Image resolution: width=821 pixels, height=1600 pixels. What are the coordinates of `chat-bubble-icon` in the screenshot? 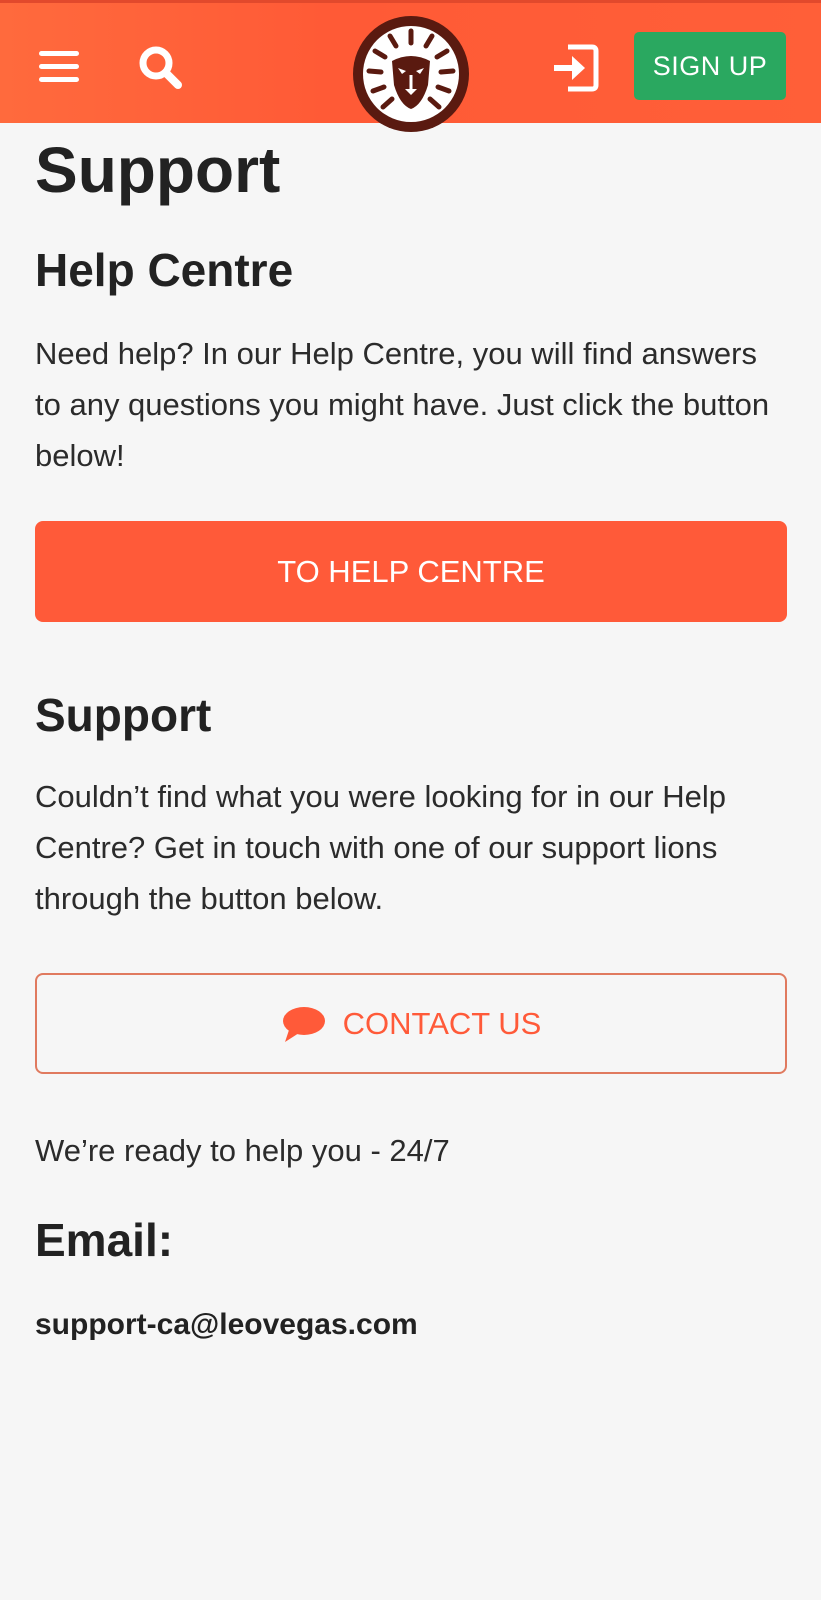 It's located at (303, 1024).